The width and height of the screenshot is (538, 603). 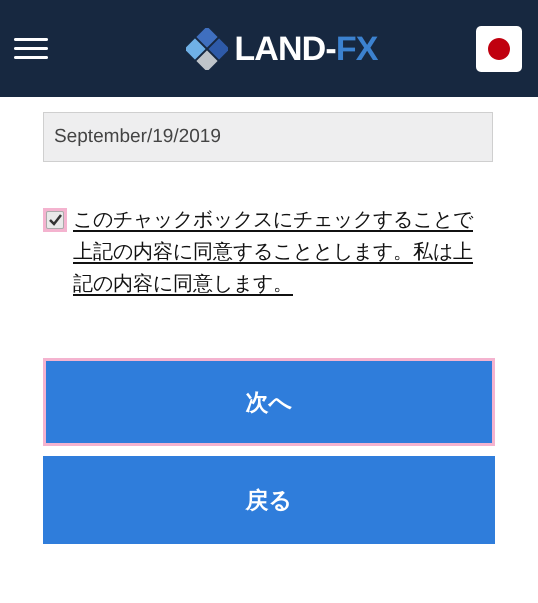 I want to click on date-field: September/19/2019, so click(x=268, y=137).